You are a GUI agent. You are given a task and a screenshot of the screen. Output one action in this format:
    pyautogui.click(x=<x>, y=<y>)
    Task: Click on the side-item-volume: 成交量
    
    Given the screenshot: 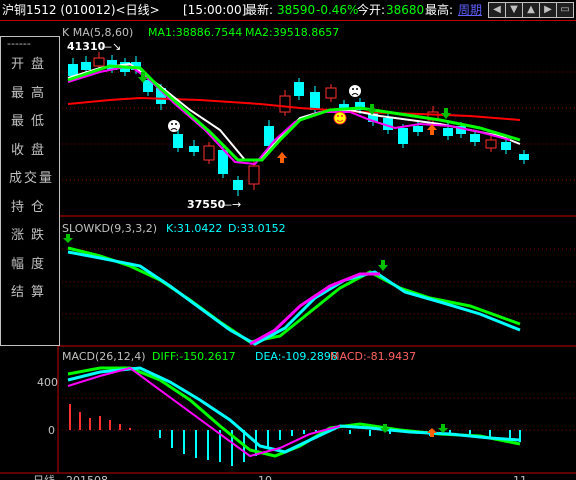 What is the action you would take?
    pyautogui.click(x=32, y=178)
    